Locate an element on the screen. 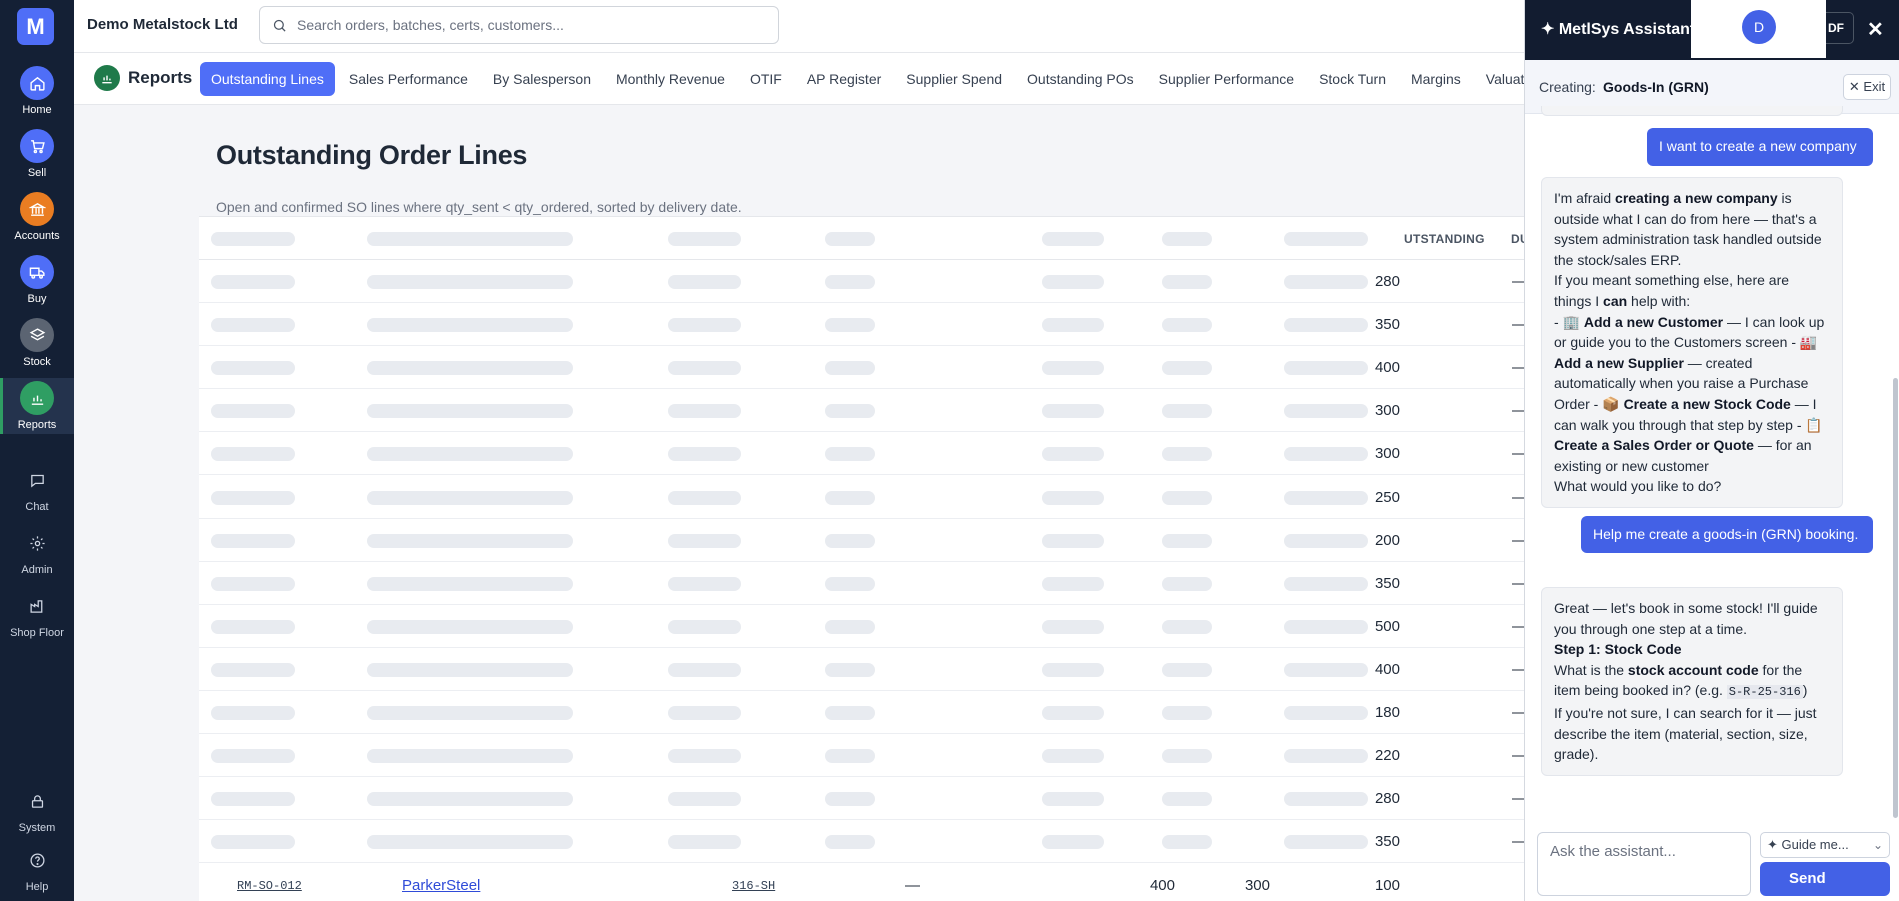 The height and width of the screenshot is (901, 1899). grade-code: 316-SH is located at coordinates (753, 886).